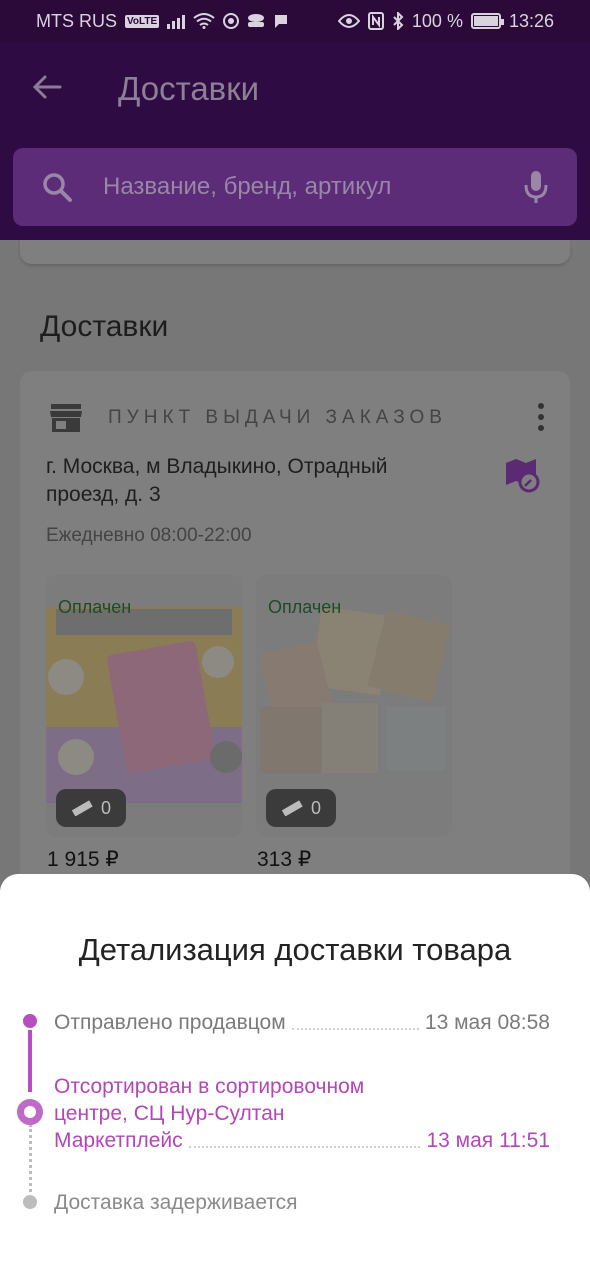 The height and width of the screenshot is (1280, 590). Describe the element at coordinates (295, 252) in the screenshot. I see `previous-card` at that location.